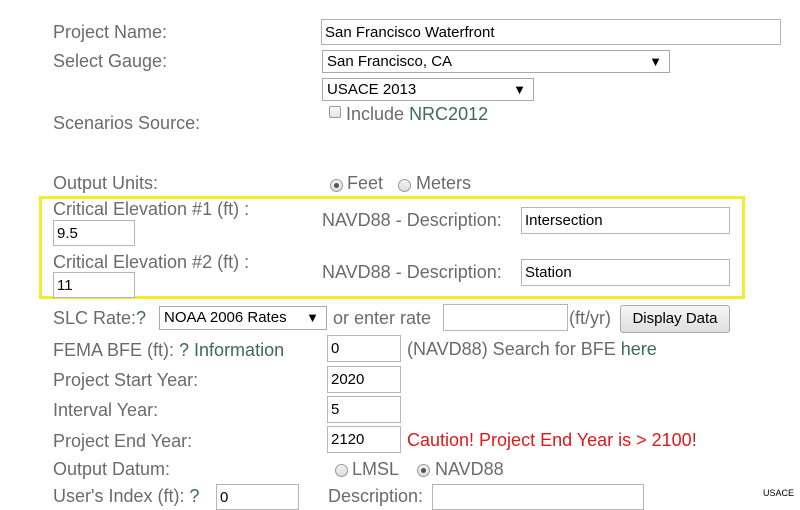 The image size is (800, 510). I want to click on nrc2012-link: NRC2012, so click(448, 114).